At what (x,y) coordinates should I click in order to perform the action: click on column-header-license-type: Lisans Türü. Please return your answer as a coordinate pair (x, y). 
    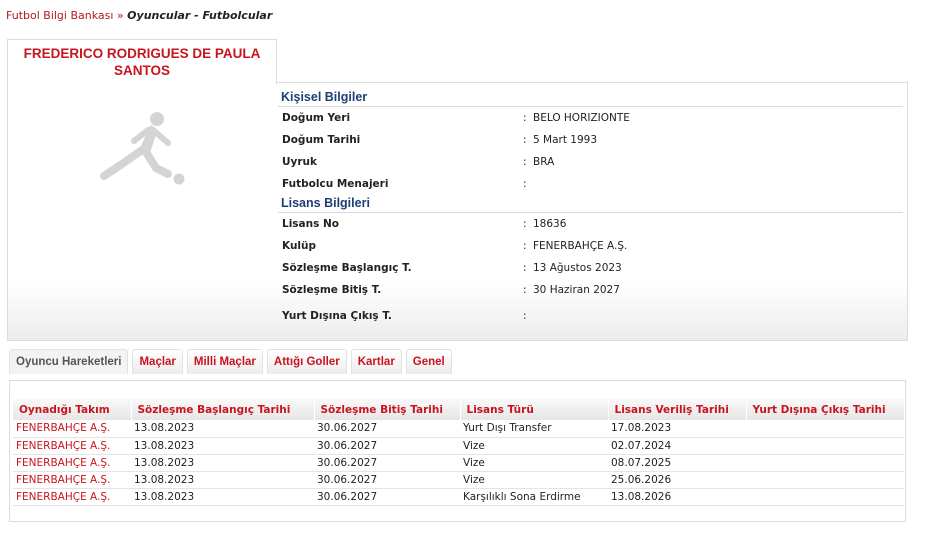
    Looking at the image, I should click on (534, 409).